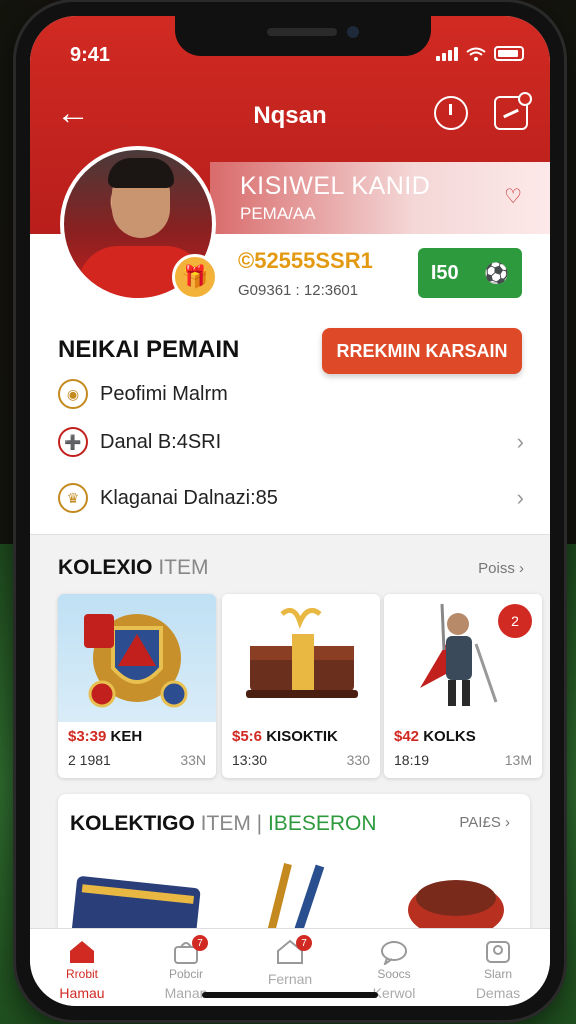 Image resolution: width=576 pixels, height=1024 pixels. I want to click on crest-image, so click(137, 658).